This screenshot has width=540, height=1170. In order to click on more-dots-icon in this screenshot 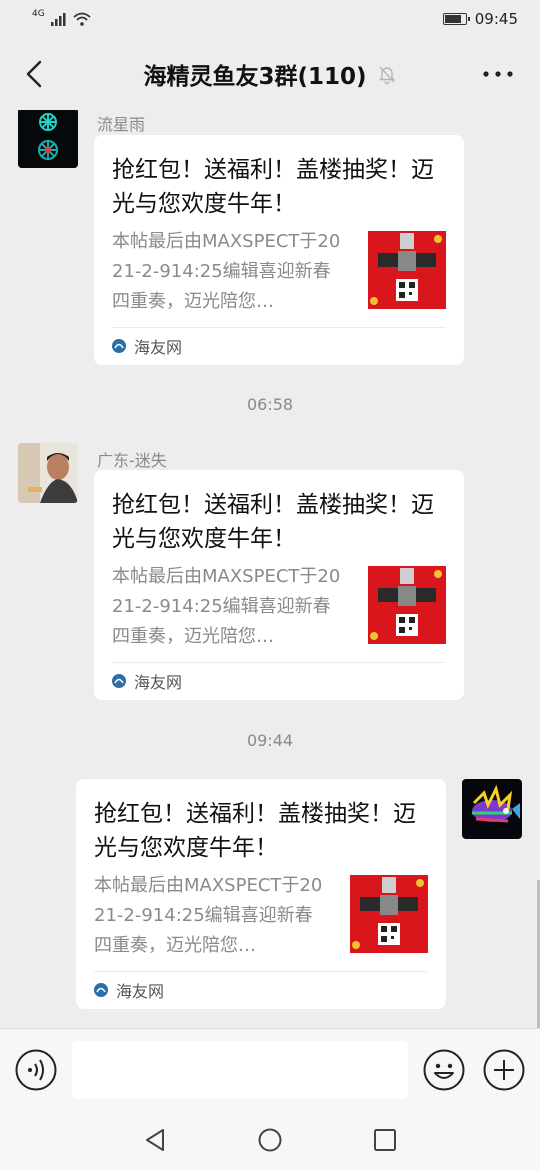, I will do `click(498, 74)`.